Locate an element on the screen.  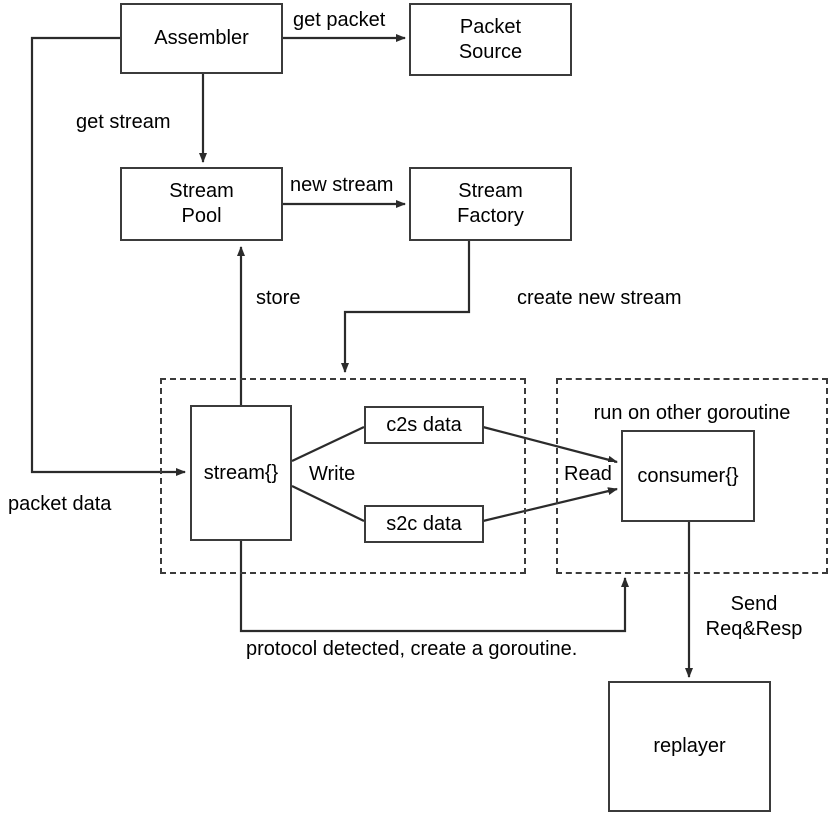
node-assembler: Assembler is located at coordinates (201, 38).